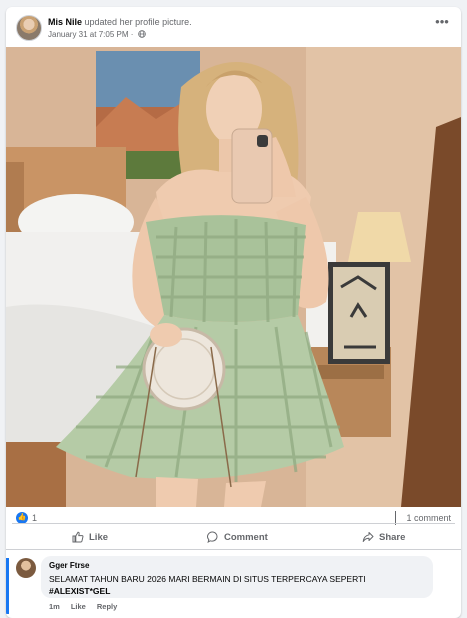 The image size is (467, 618). I want to click on share-button: Share, so click(383, 537).